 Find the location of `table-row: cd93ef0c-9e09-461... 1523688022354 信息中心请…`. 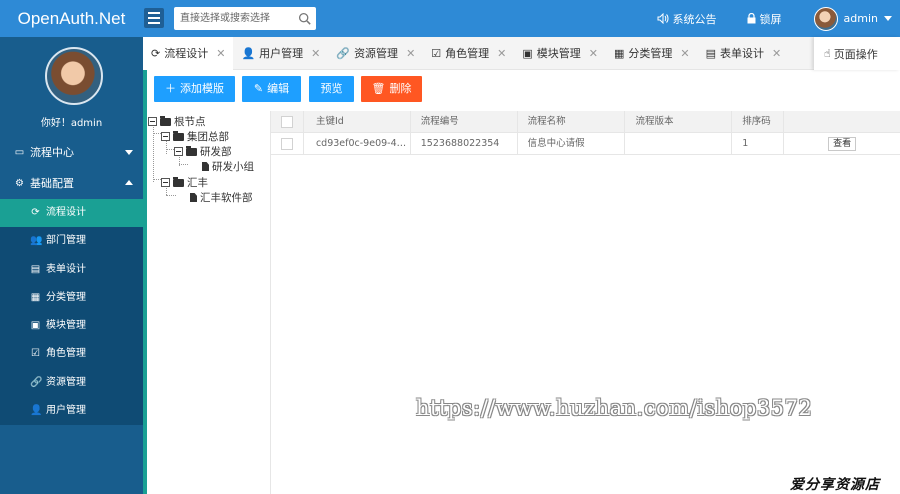

table-row: cd93ef0c-9e09-461... 1523688022354 信息中心请… is located at coordinates (585, 143).